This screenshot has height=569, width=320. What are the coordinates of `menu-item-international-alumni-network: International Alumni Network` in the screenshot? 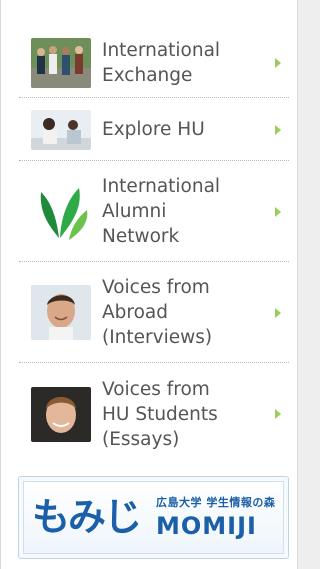 It's located at (154, 212).